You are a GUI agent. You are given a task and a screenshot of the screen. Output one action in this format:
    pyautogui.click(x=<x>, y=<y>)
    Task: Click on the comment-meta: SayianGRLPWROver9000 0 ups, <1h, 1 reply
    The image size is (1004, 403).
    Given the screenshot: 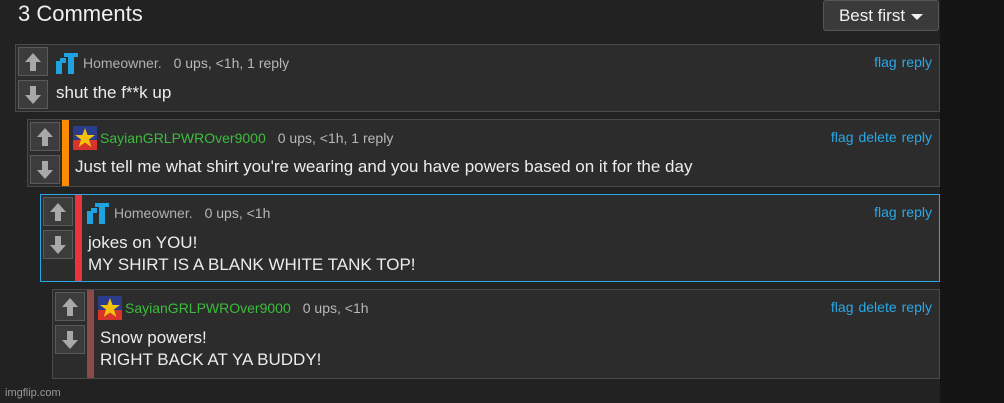 What is the action you would take?
    pyautogui.click(x=233, y=138)
    